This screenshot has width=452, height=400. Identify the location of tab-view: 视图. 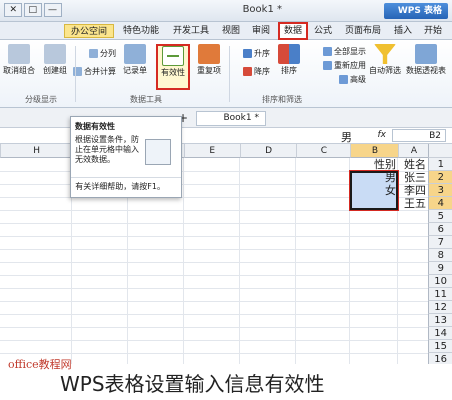
(231, 31).